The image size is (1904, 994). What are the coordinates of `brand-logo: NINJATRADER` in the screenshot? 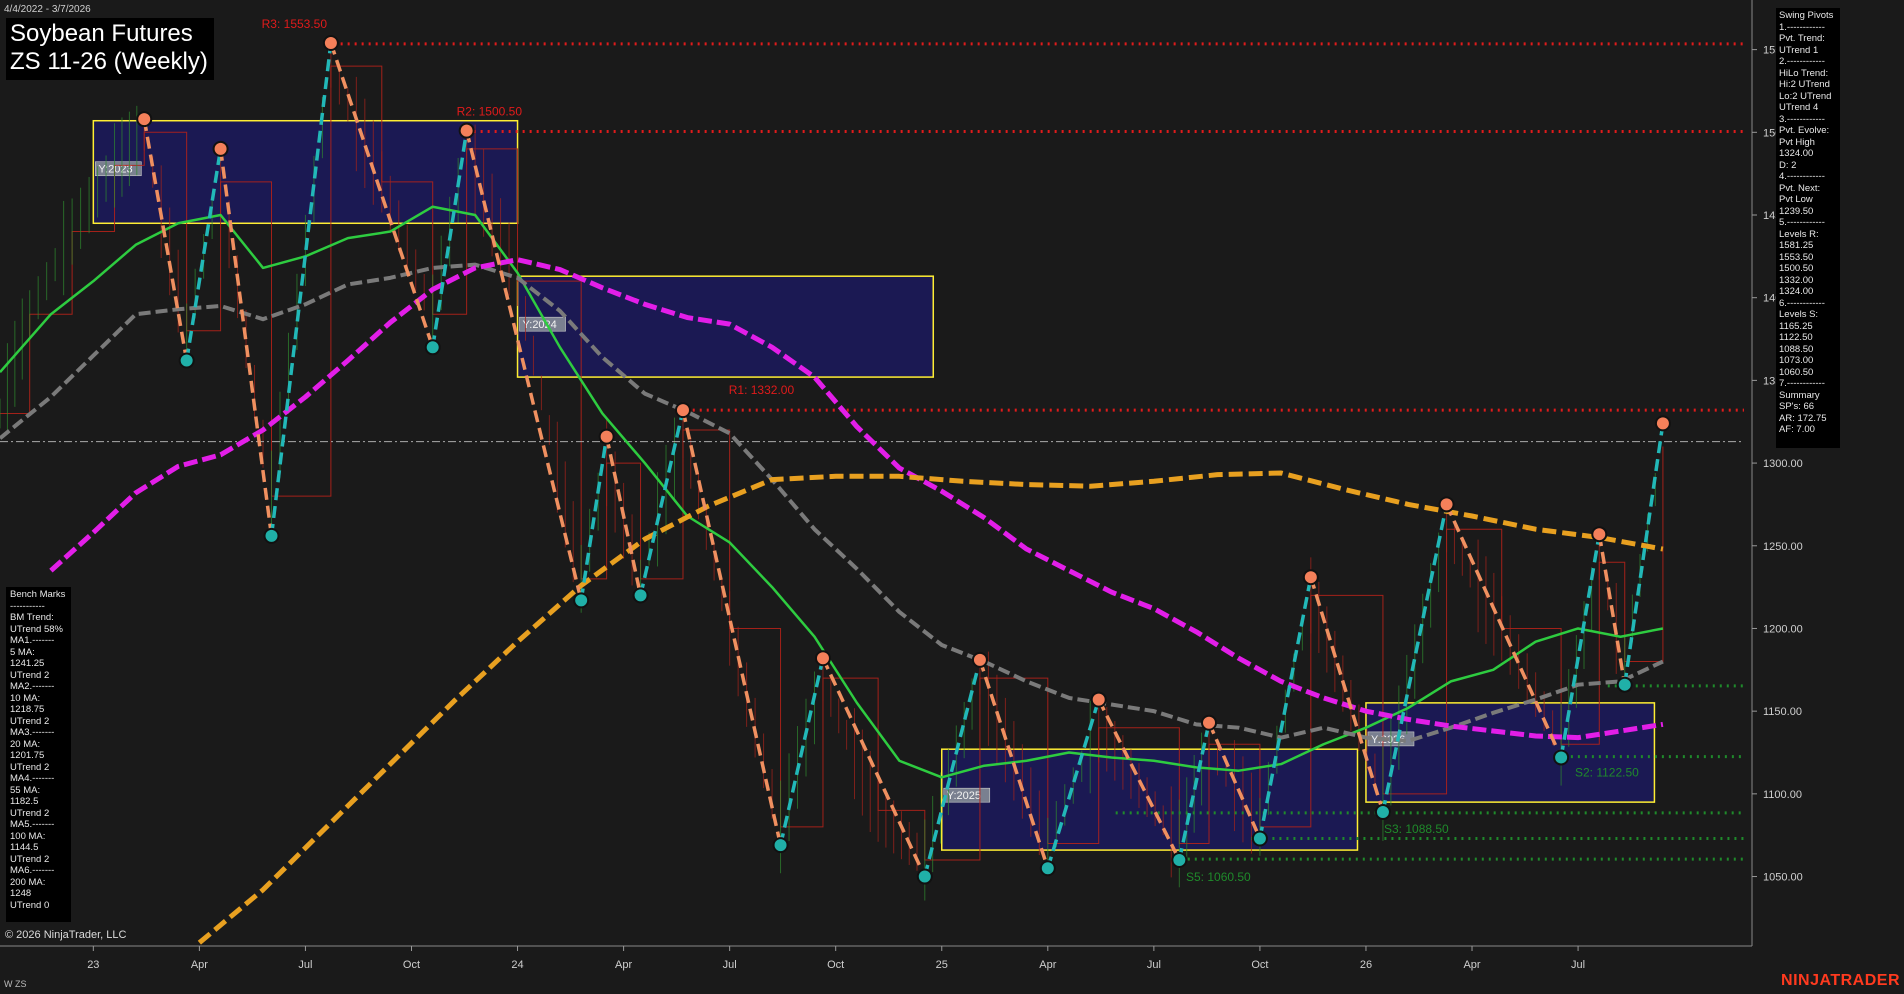 It's located at (1840, 980).